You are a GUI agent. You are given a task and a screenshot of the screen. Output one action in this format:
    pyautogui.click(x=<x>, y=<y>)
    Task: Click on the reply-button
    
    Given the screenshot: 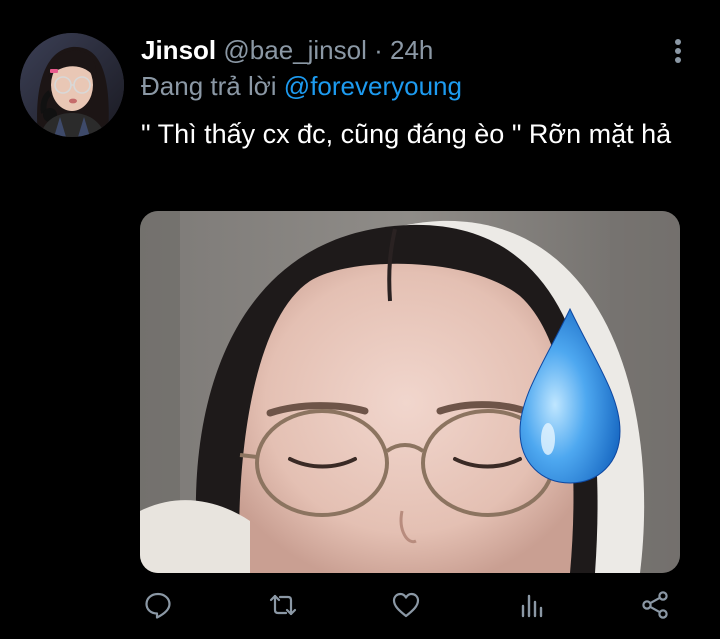 What is the action you would take?
    pyautogui.click(x=158, y=605)
    